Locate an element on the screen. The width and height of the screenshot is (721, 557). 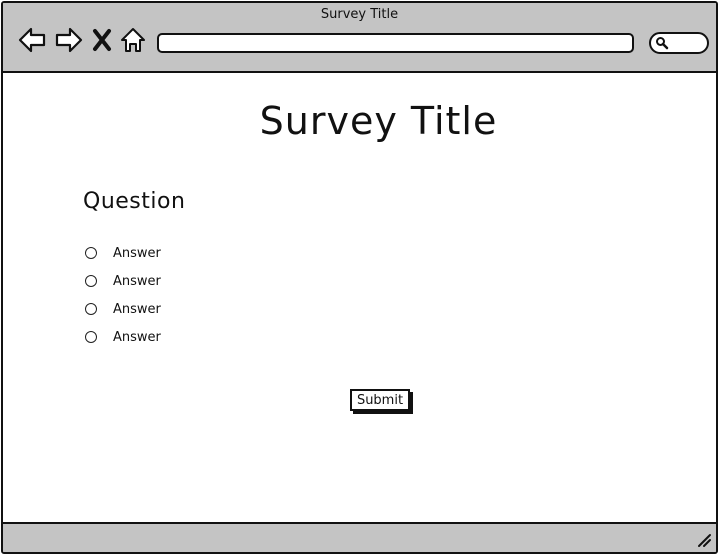
browser-toolbar: Survey Title is located at coordinates (359, 38).